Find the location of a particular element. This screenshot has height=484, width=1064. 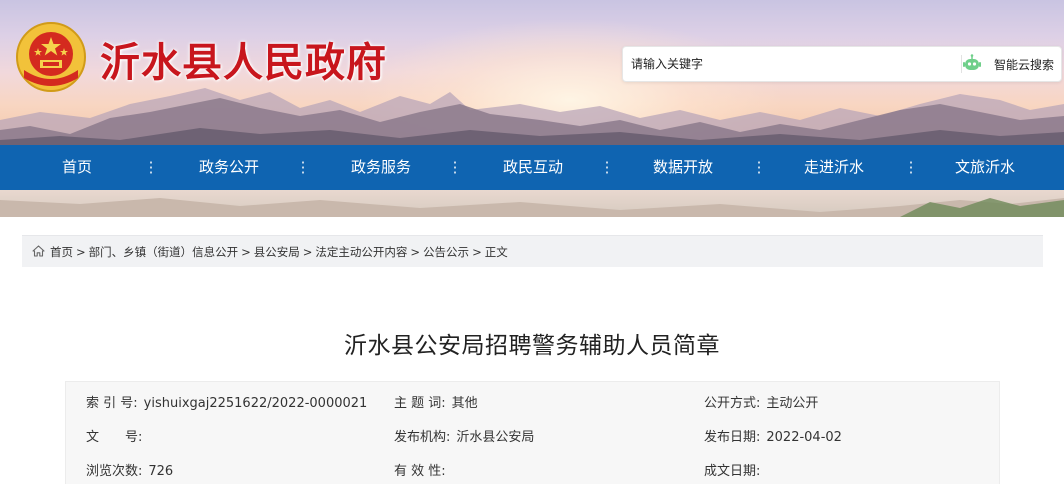

article-title: 沂水县公安局招聘警务辅助人员简章 is located at coordinates (532, 346).